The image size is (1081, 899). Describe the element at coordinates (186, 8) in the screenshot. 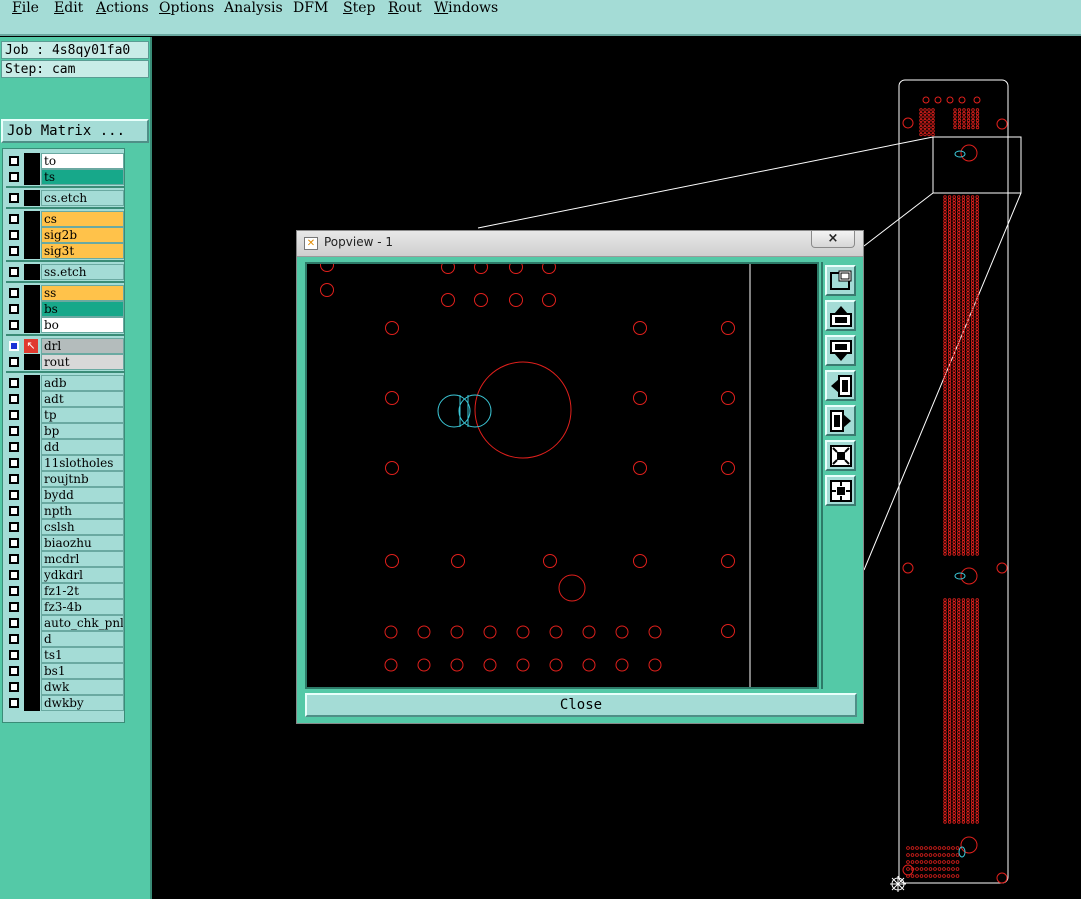

I see `menu-options: Options` at that location.